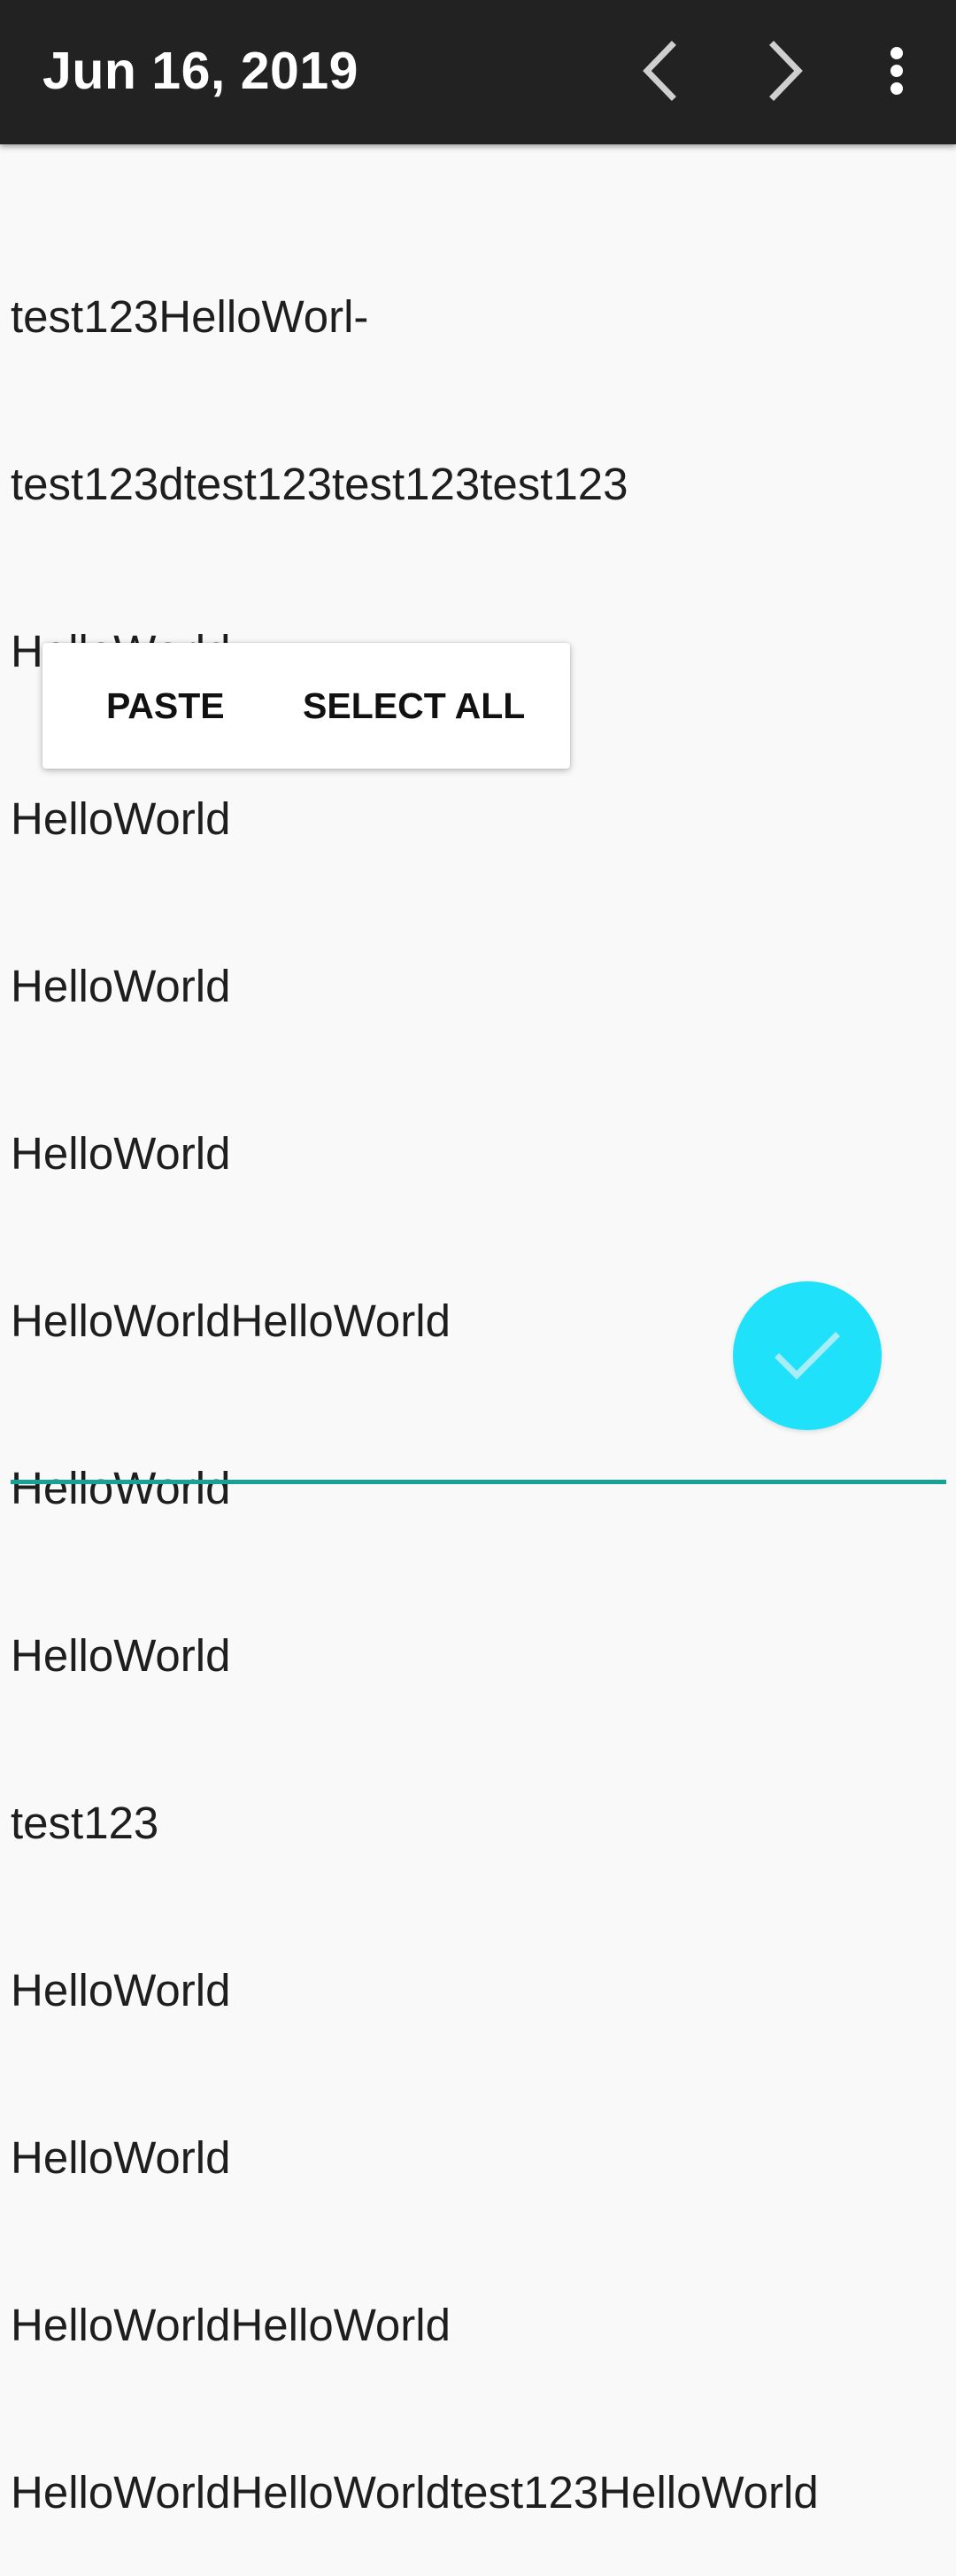 This screenshot has width=956, height=2576. I want to click on chevron-left-icon, so click(659, 71).